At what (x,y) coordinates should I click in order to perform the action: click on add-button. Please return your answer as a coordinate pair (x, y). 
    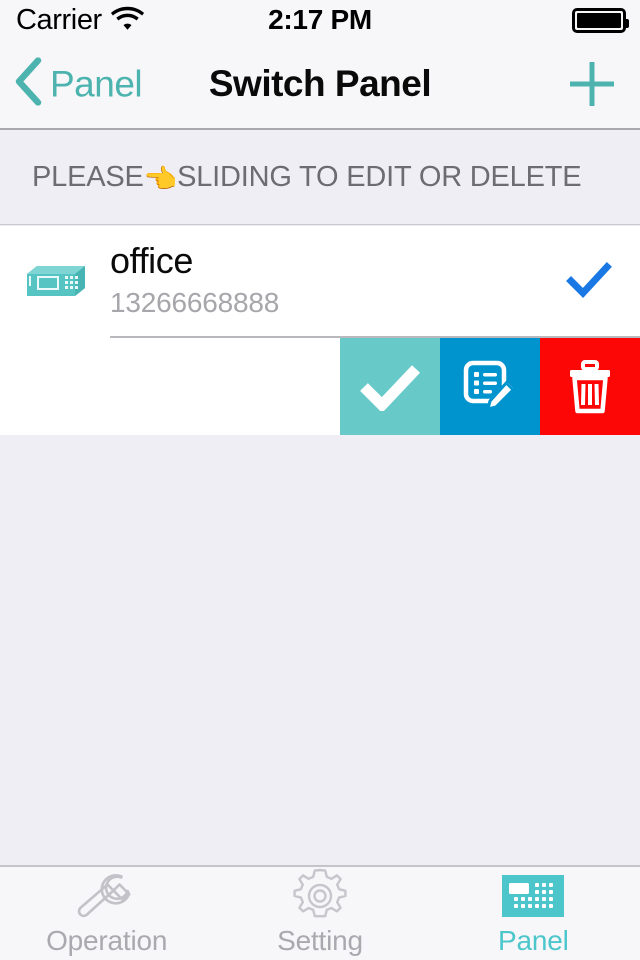
    Looking at the image, I should click on (592, 84).